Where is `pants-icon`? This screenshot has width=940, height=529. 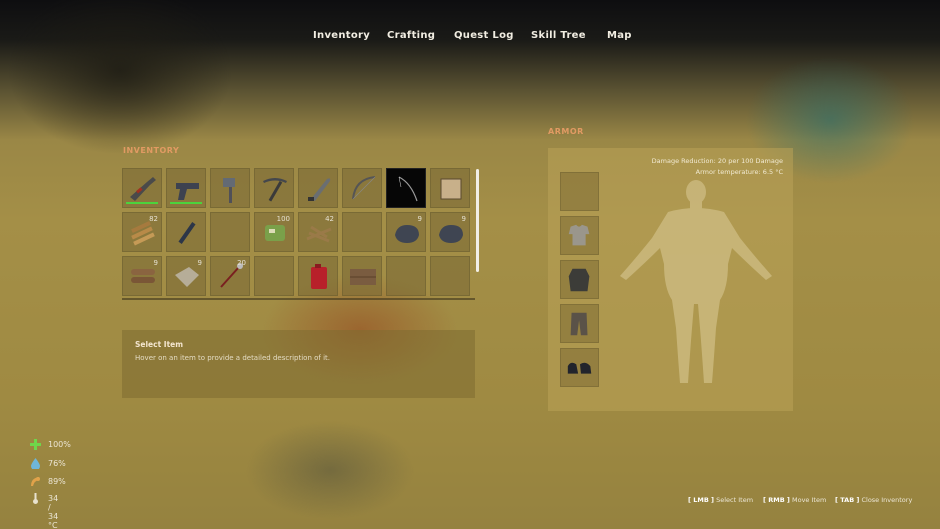 pants-icon is located at coordinates (579, 324).